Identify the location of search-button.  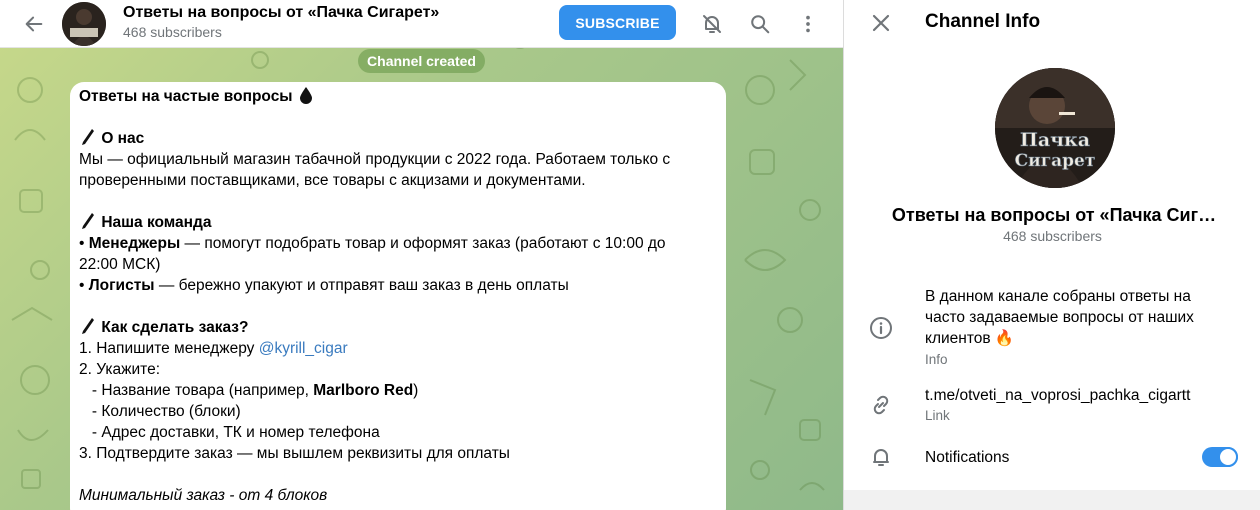
(760, 24).